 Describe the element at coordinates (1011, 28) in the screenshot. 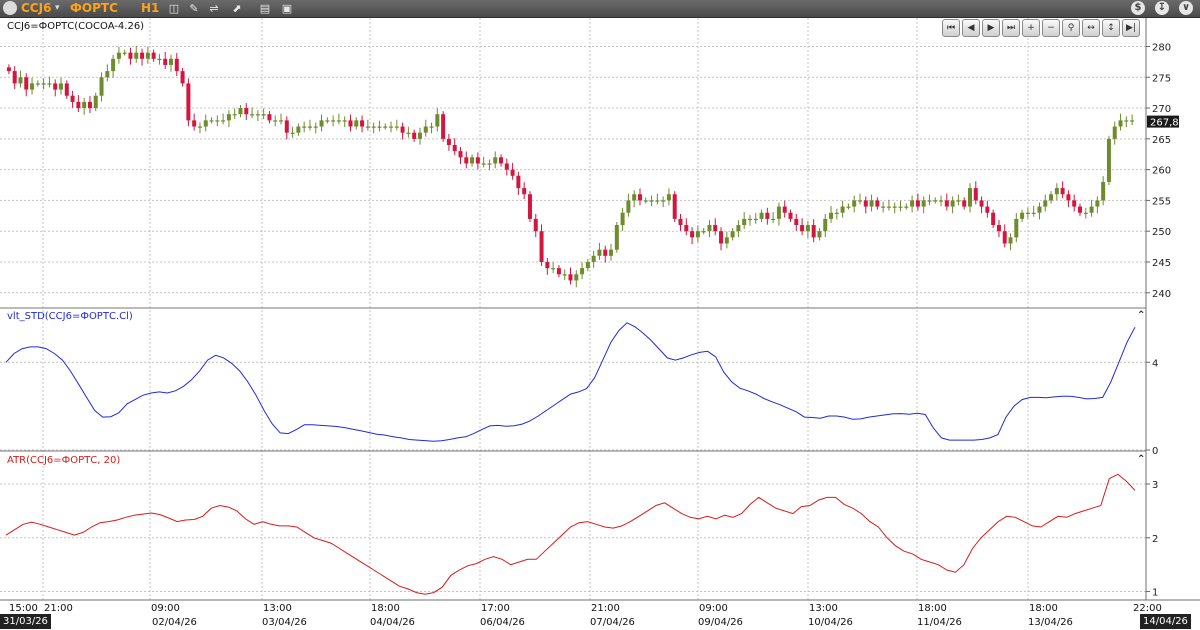

I see `last-icon: ⏭` at that location.